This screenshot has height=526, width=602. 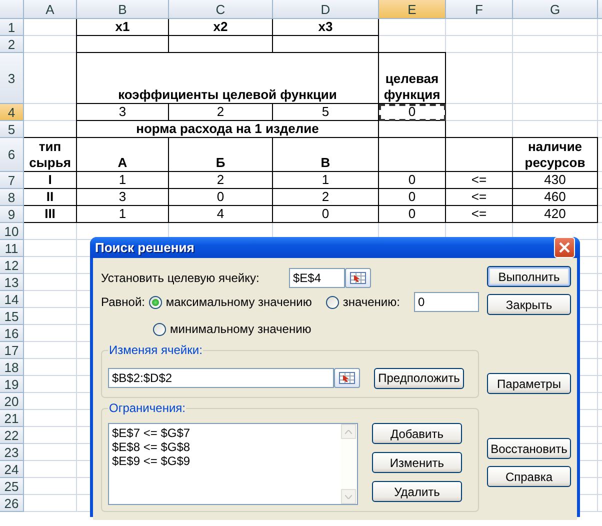 What do you see at coordinates (50, 154) in the screenshot?
I see `table-cell: тип сырья` at bounding box center [50, 154].